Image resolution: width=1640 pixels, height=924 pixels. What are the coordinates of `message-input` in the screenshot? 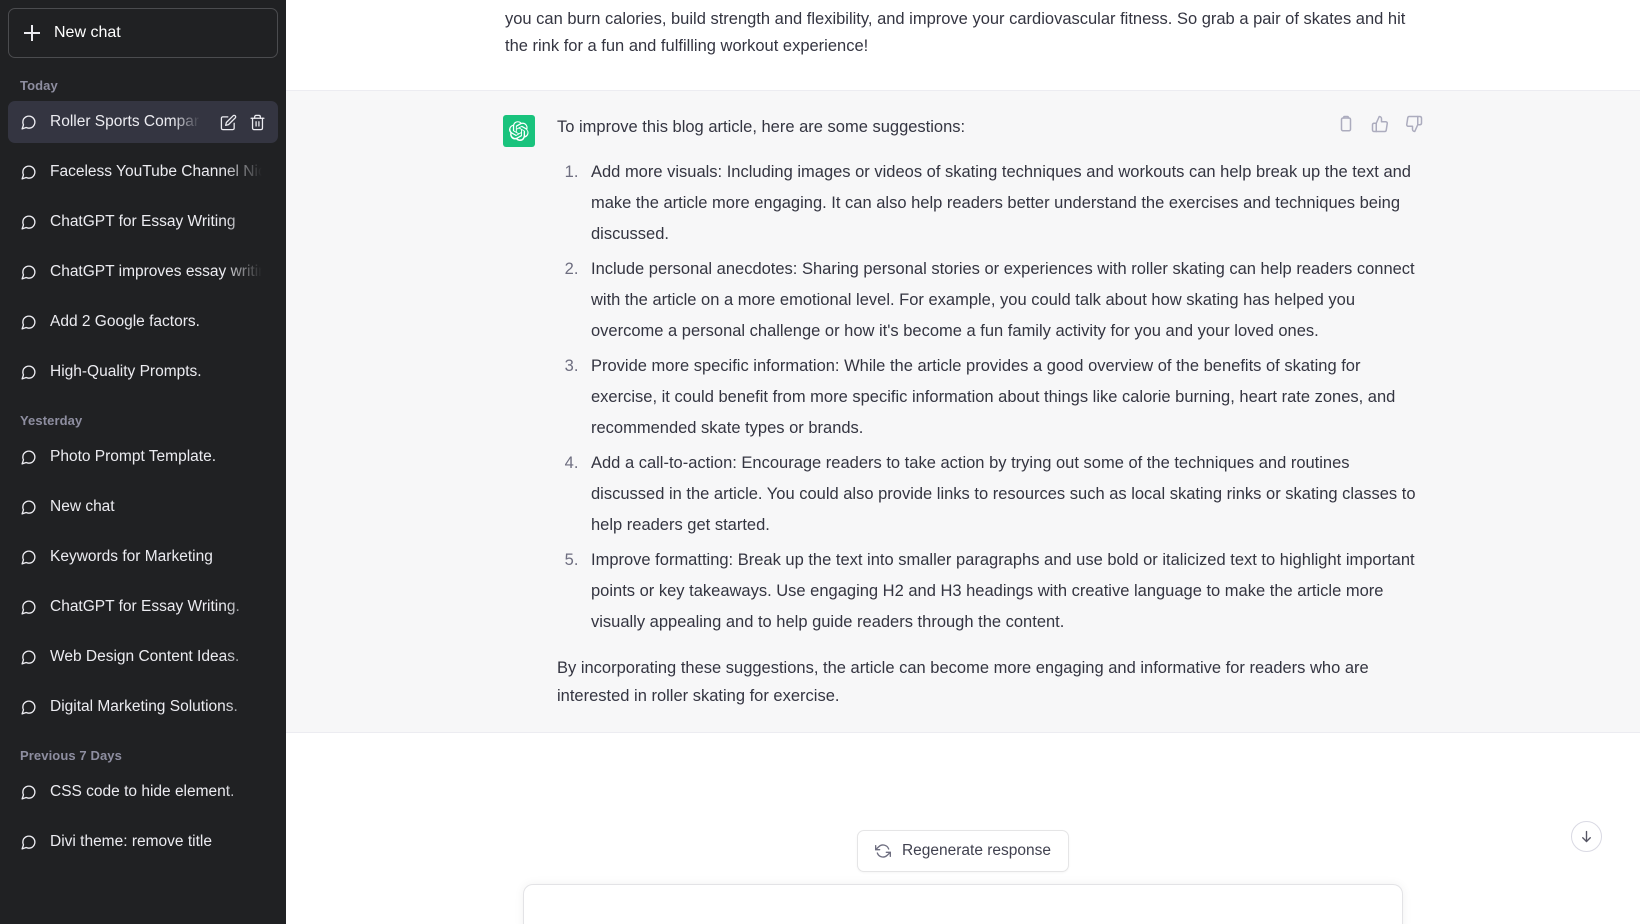 It's located at (963, 904).